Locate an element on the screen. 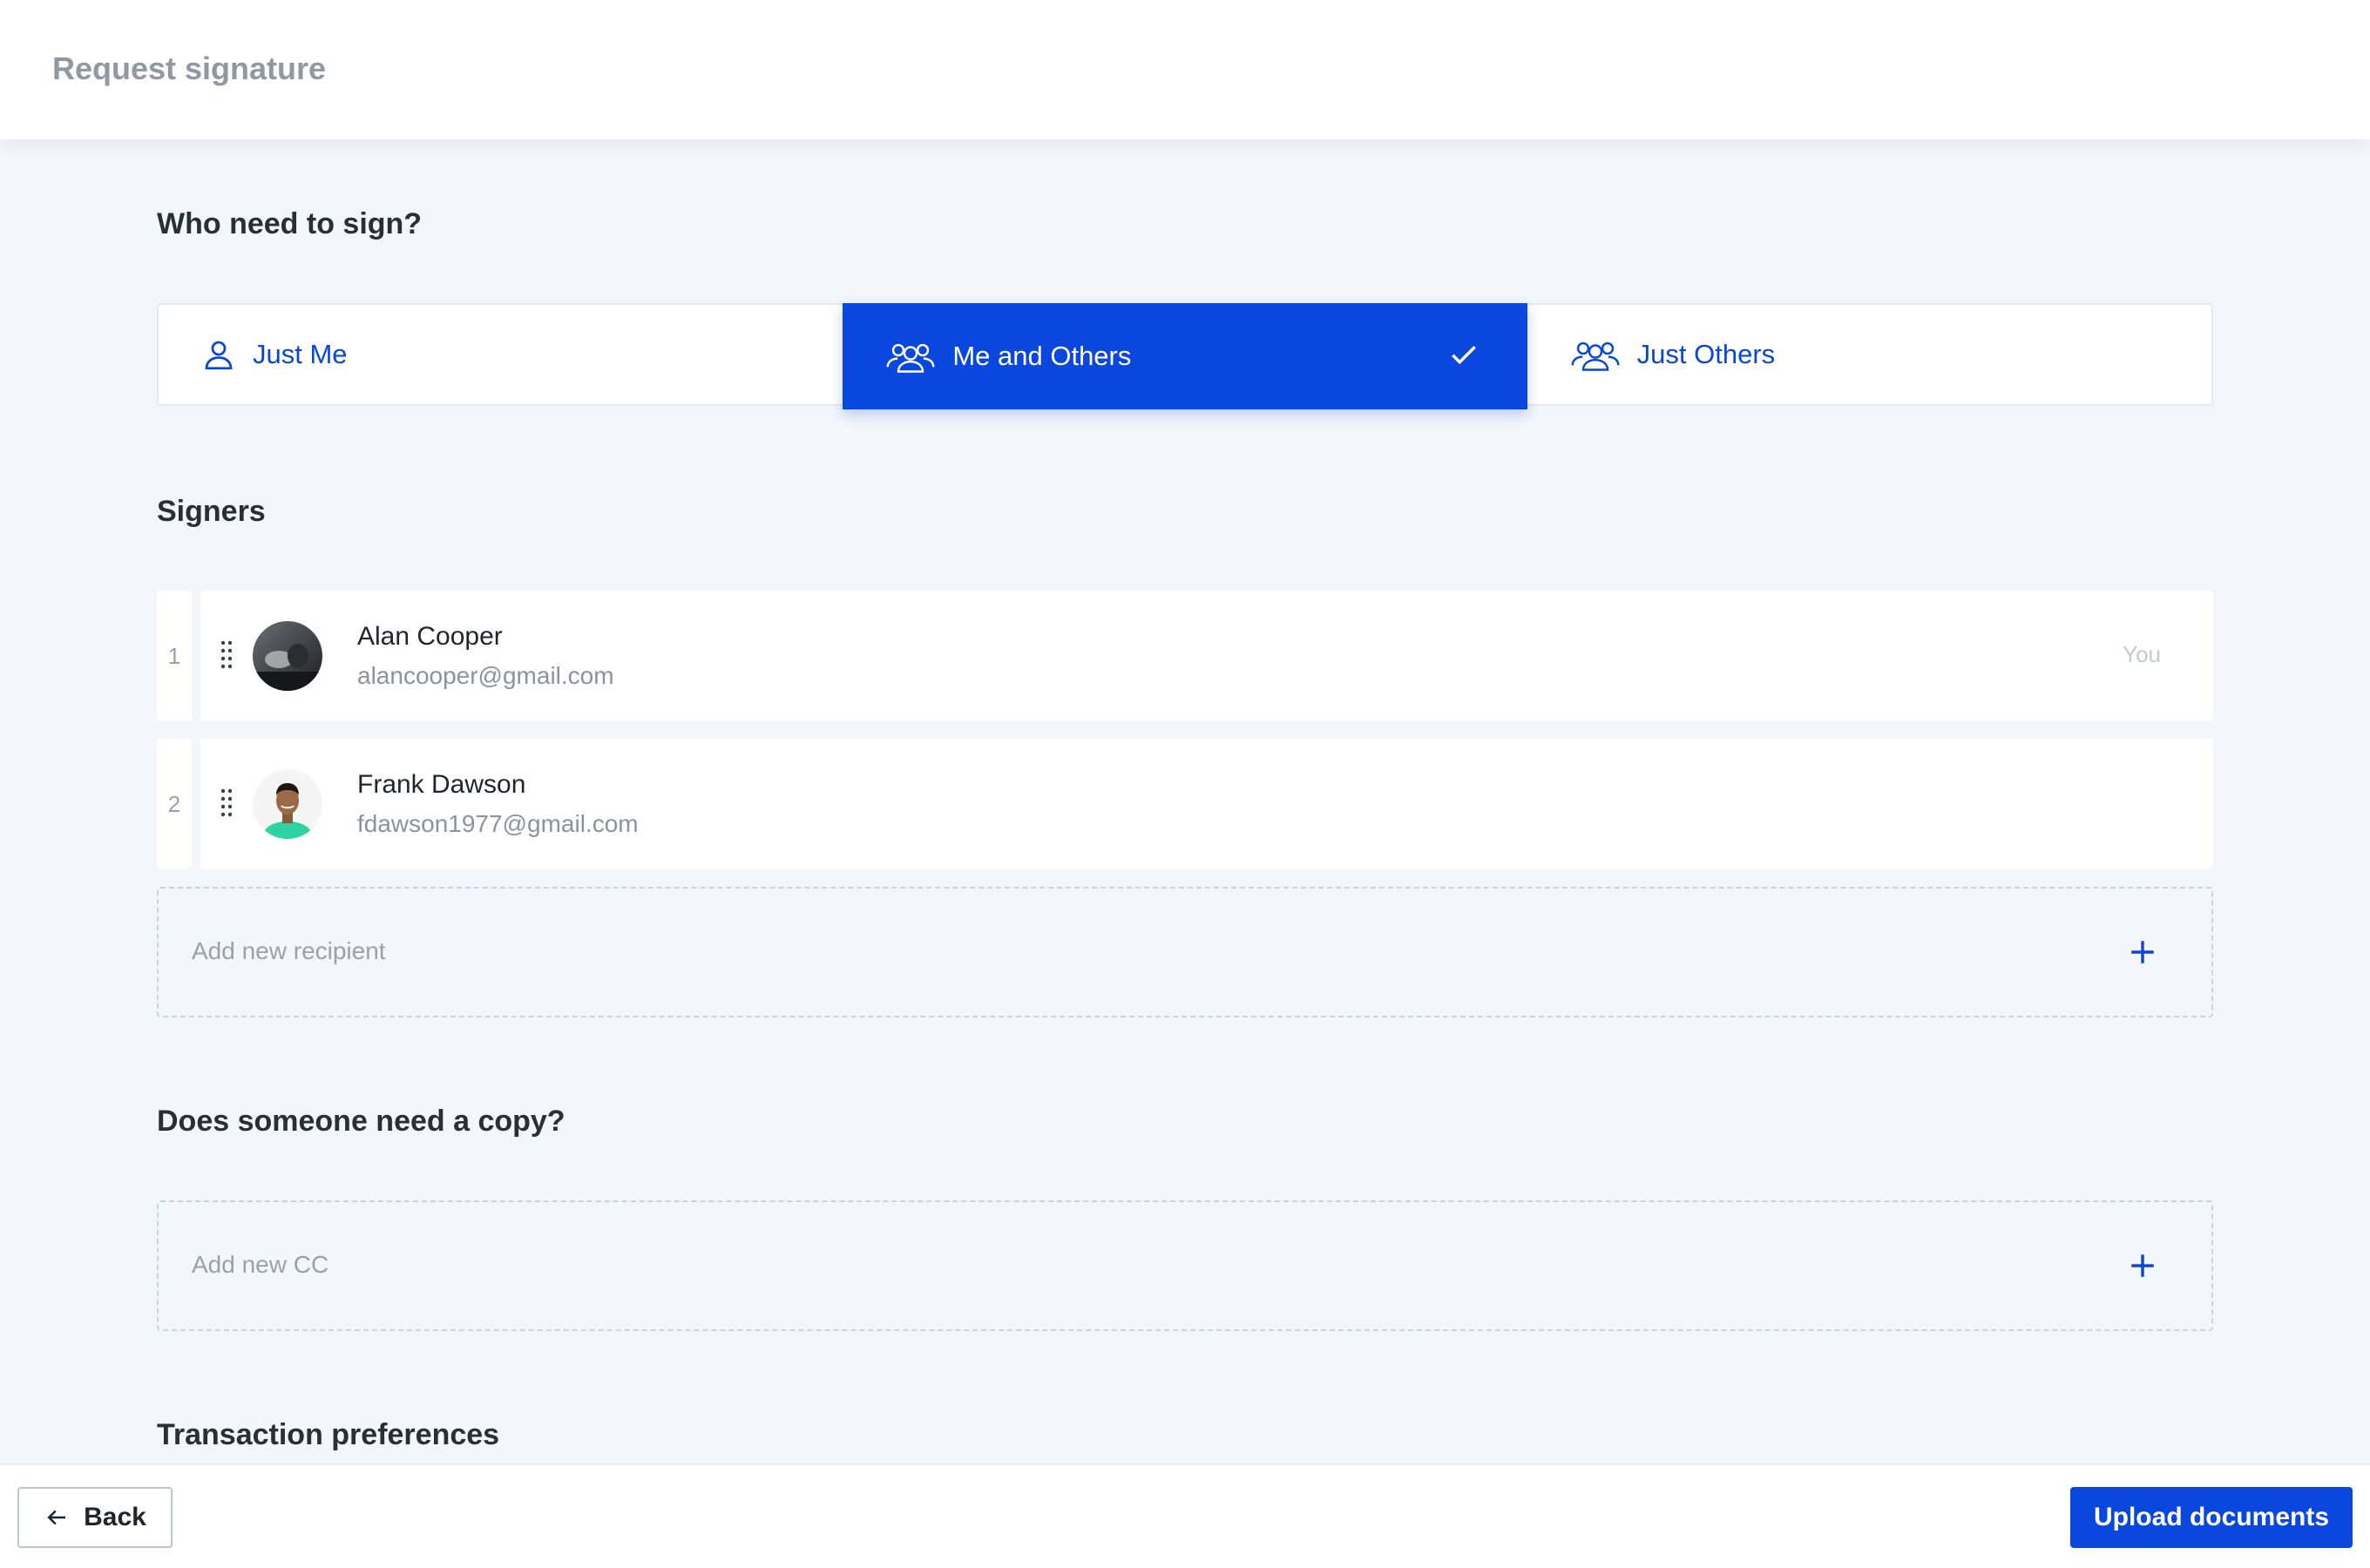 Image resolution: width=2370 pixels, height=1568 pixels. signer-row: 2 Frank Dawson fdawson1977@gmail.com is located at coordinates (1185, 804).